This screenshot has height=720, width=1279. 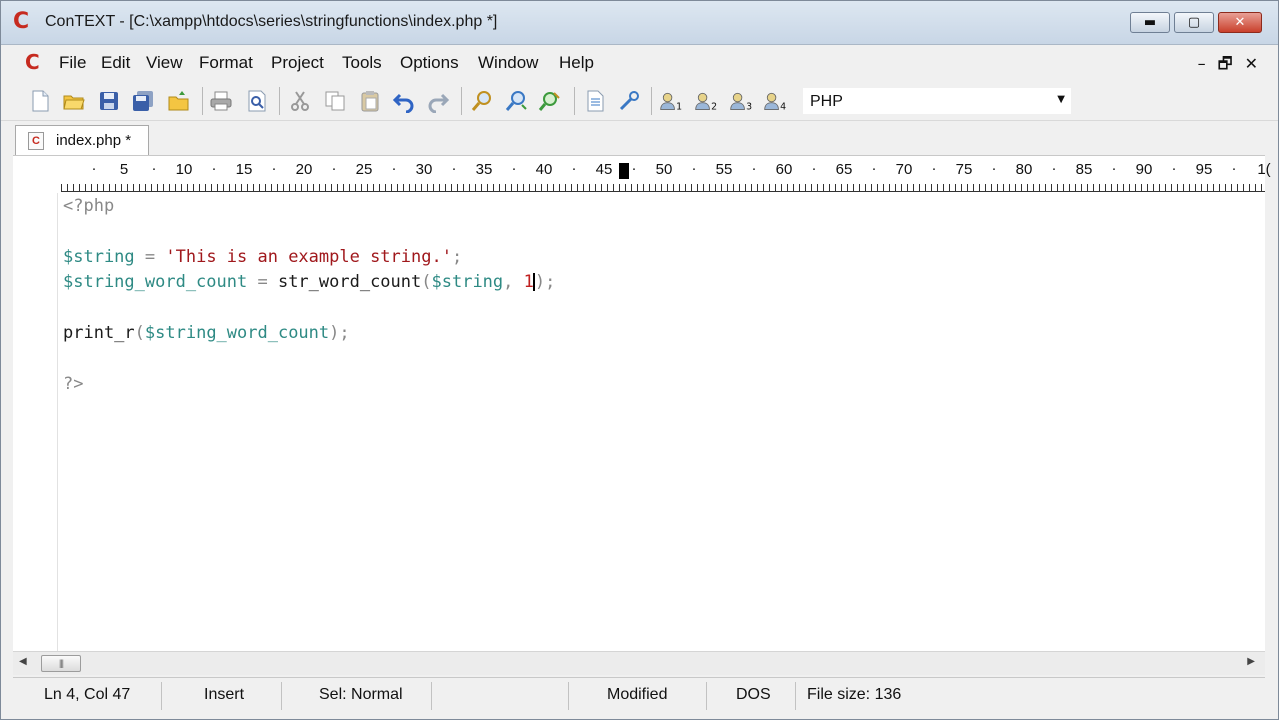 What do you see at coordinates (370, 101) in the screenshot?
I see `paste-icon` at bounding box center [370, 101].